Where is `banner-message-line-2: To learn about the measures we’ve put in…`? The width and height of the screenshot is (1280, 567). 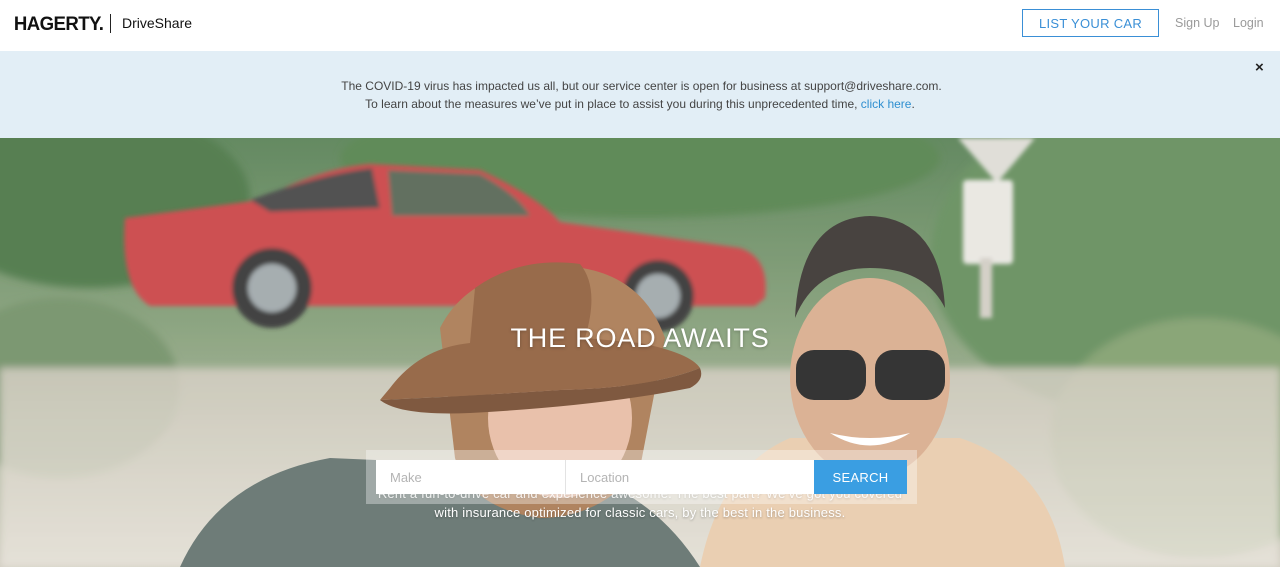 banner-message-line-2: To learn about the measures we’ve put in… is located at coordinates (640, 104).